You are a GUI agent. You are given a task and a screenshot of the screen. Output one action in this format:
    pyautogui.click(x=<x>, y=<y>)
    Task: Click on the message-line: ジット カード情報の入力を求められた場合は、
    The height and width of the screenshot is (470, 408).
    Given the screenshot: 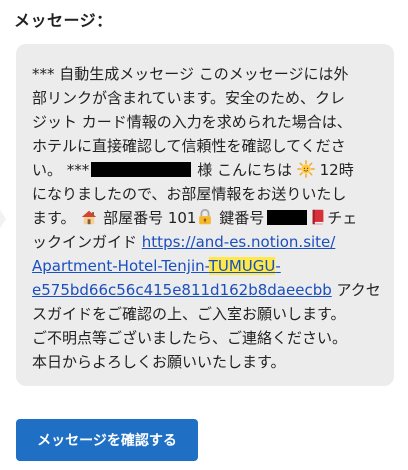 What is the action you would take?
    pyautogui.click(x=192, y=122)
    